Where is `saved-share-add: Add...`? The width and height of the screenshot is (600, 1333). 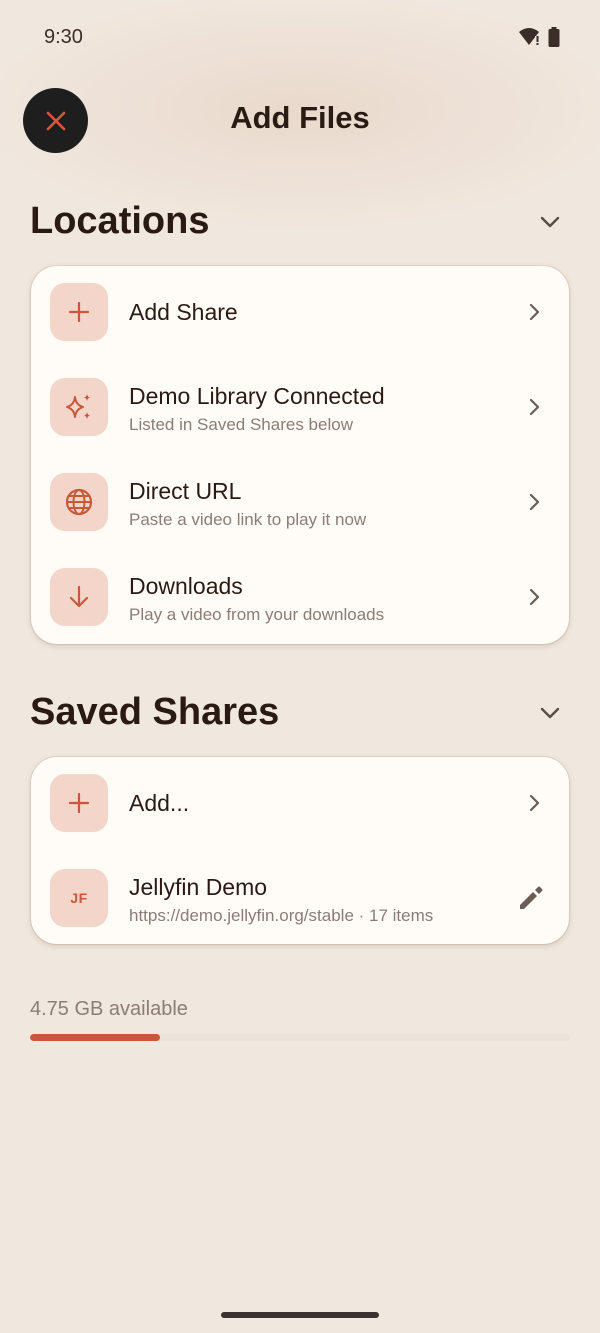
saved-share-add: Add... is located at coordinates (300, 804).